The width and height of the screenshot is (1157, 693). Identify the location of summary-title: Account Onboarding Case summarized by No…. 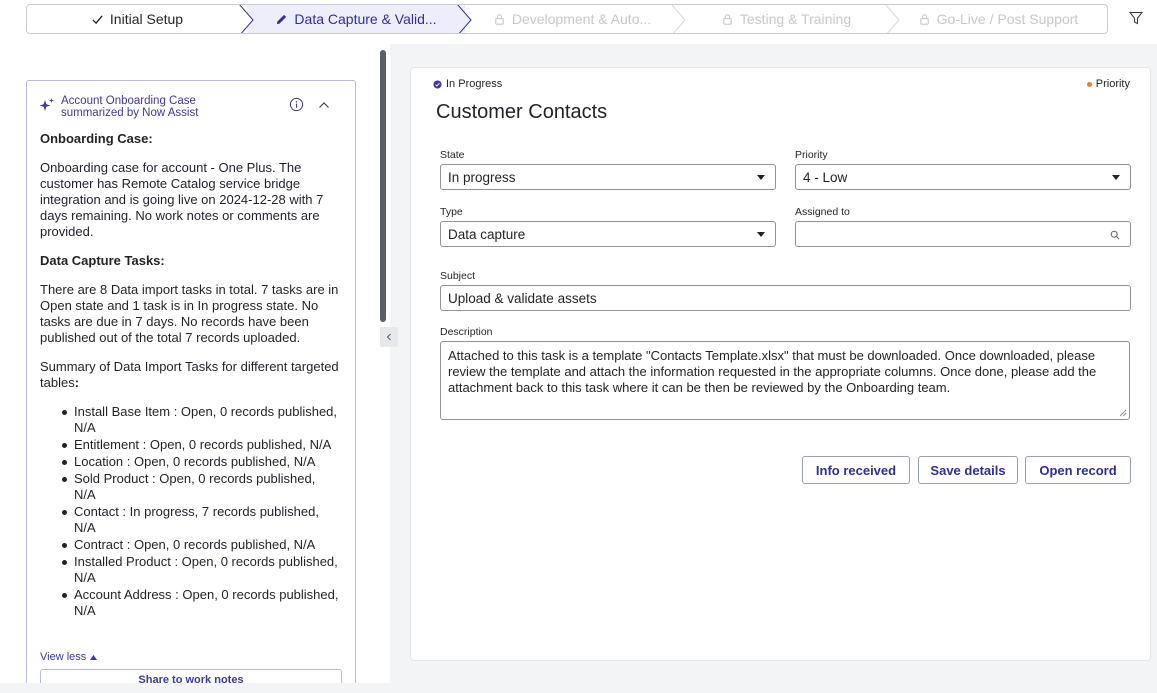
(130, 107).